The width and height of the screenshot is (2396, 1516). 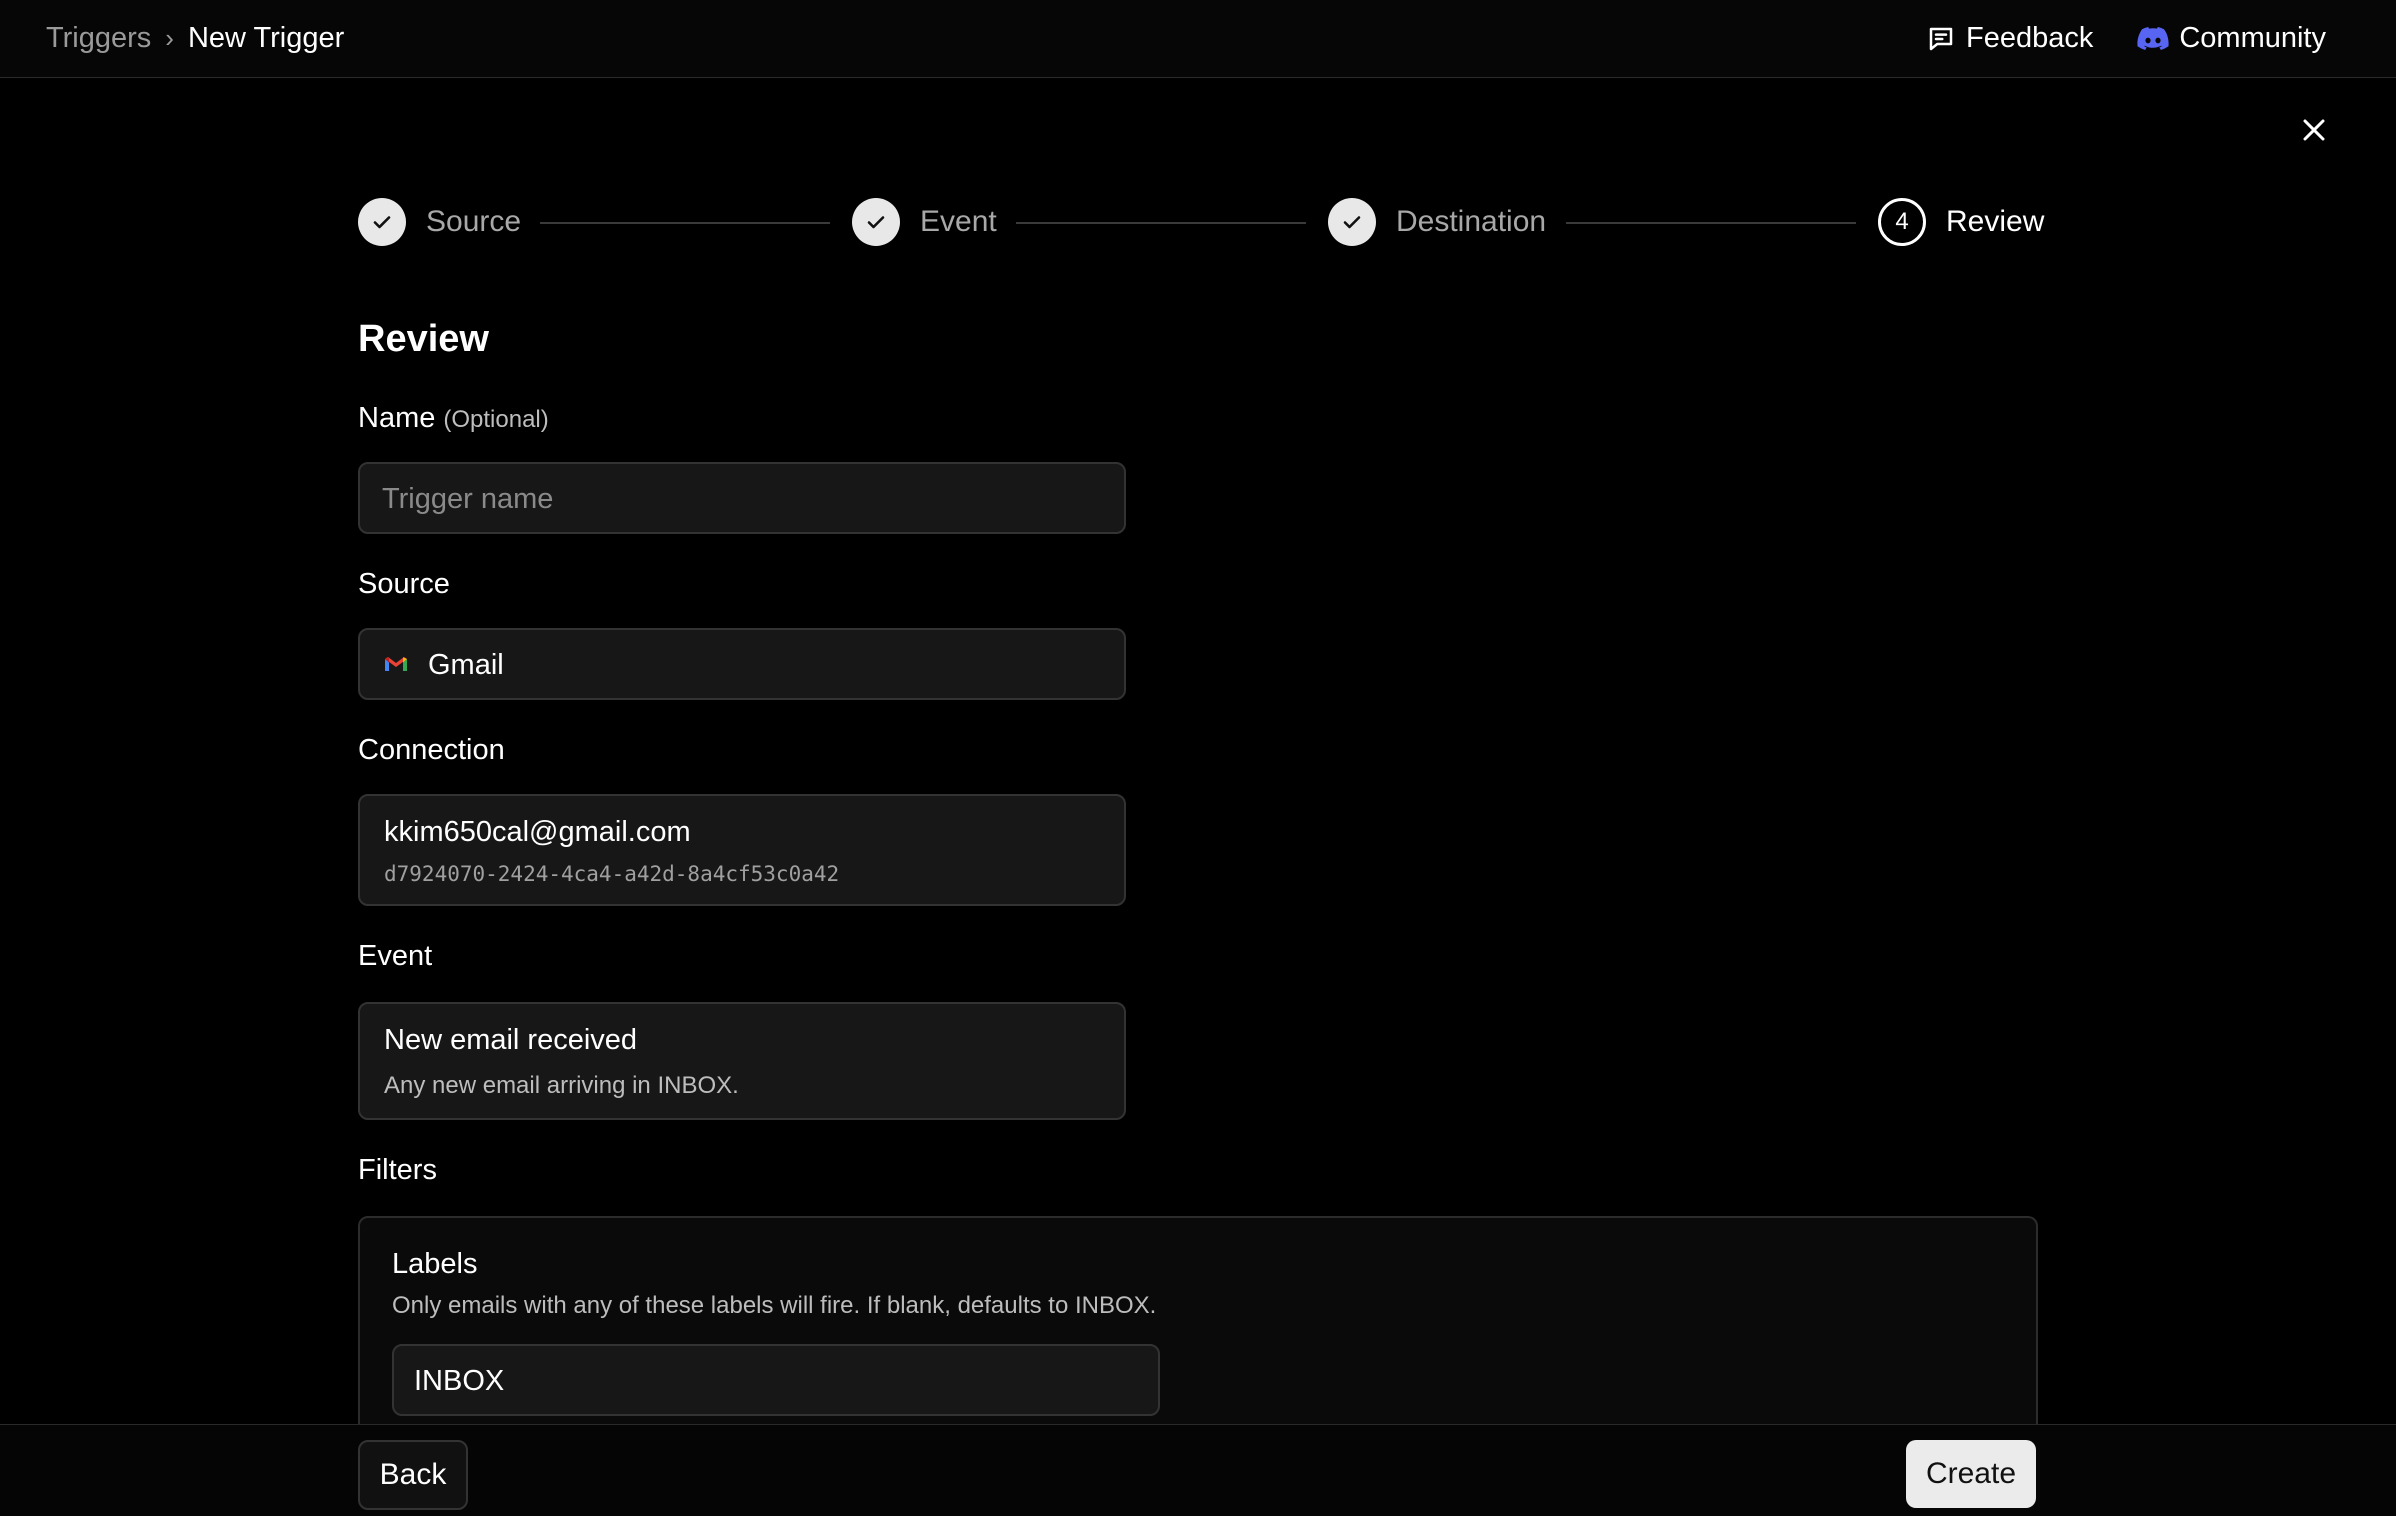 I want to click on back-button: Back, so click(x=413, y=1475).